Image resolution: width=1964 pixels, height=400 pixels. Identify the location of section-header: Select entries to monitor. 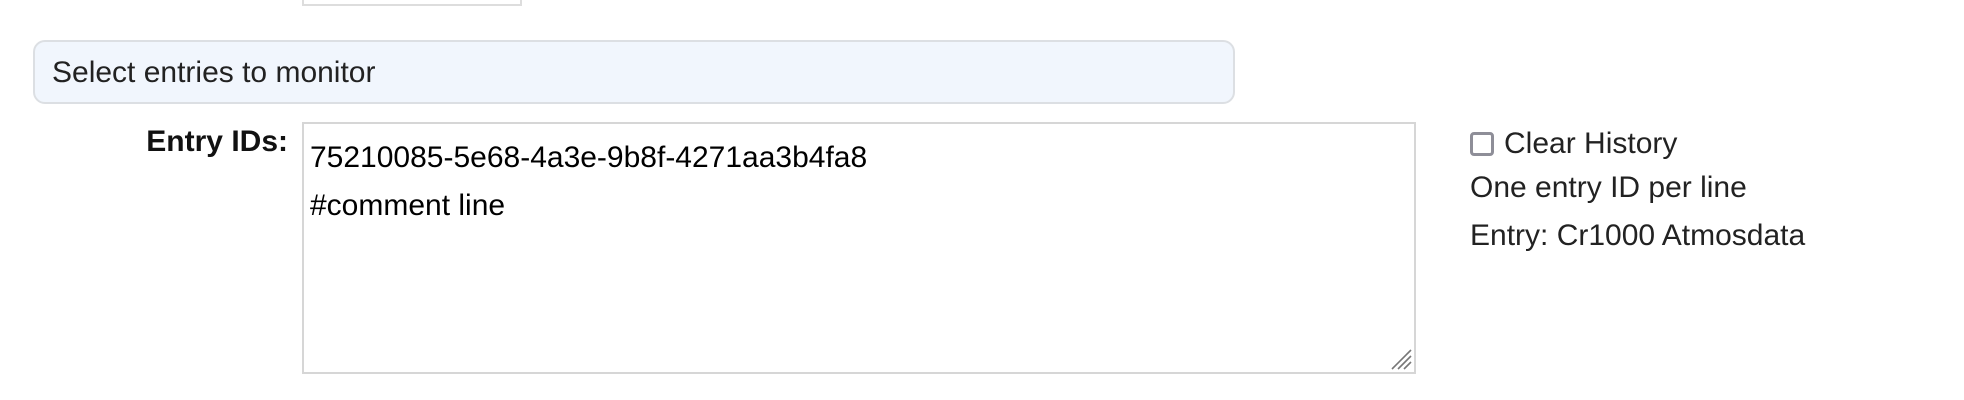
(634, 72).